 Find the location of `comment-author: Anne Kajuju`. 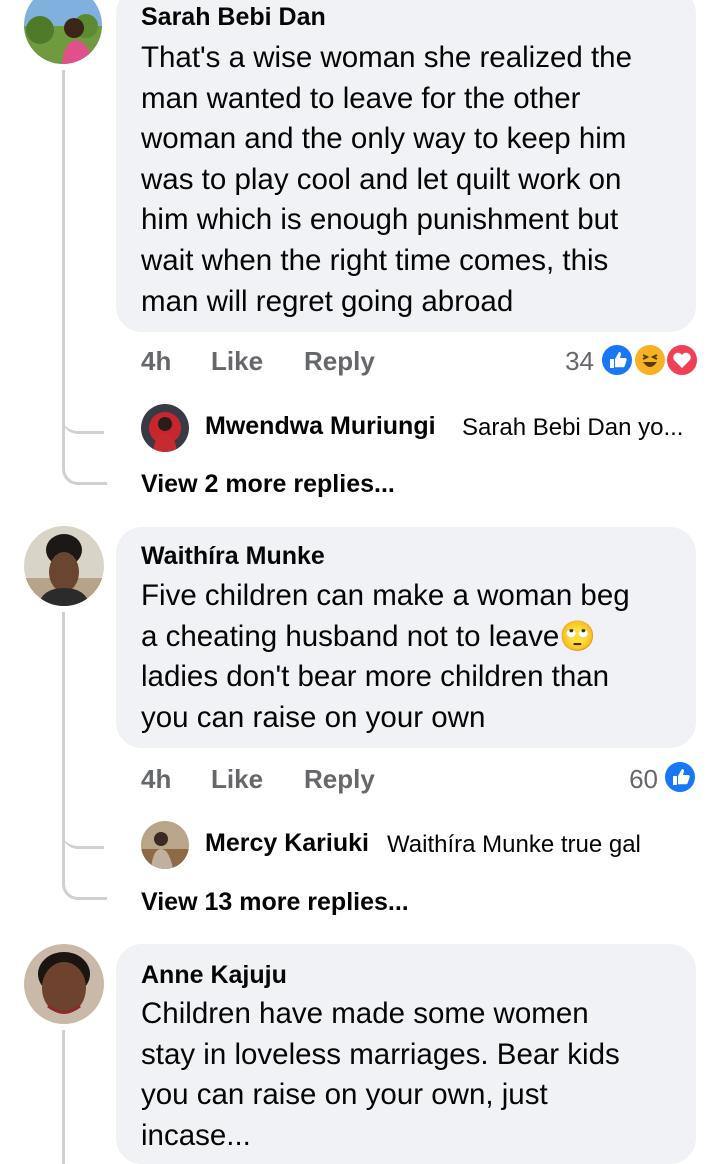

comment-author: Anne Kajuju is located at coordinates (418, 975).